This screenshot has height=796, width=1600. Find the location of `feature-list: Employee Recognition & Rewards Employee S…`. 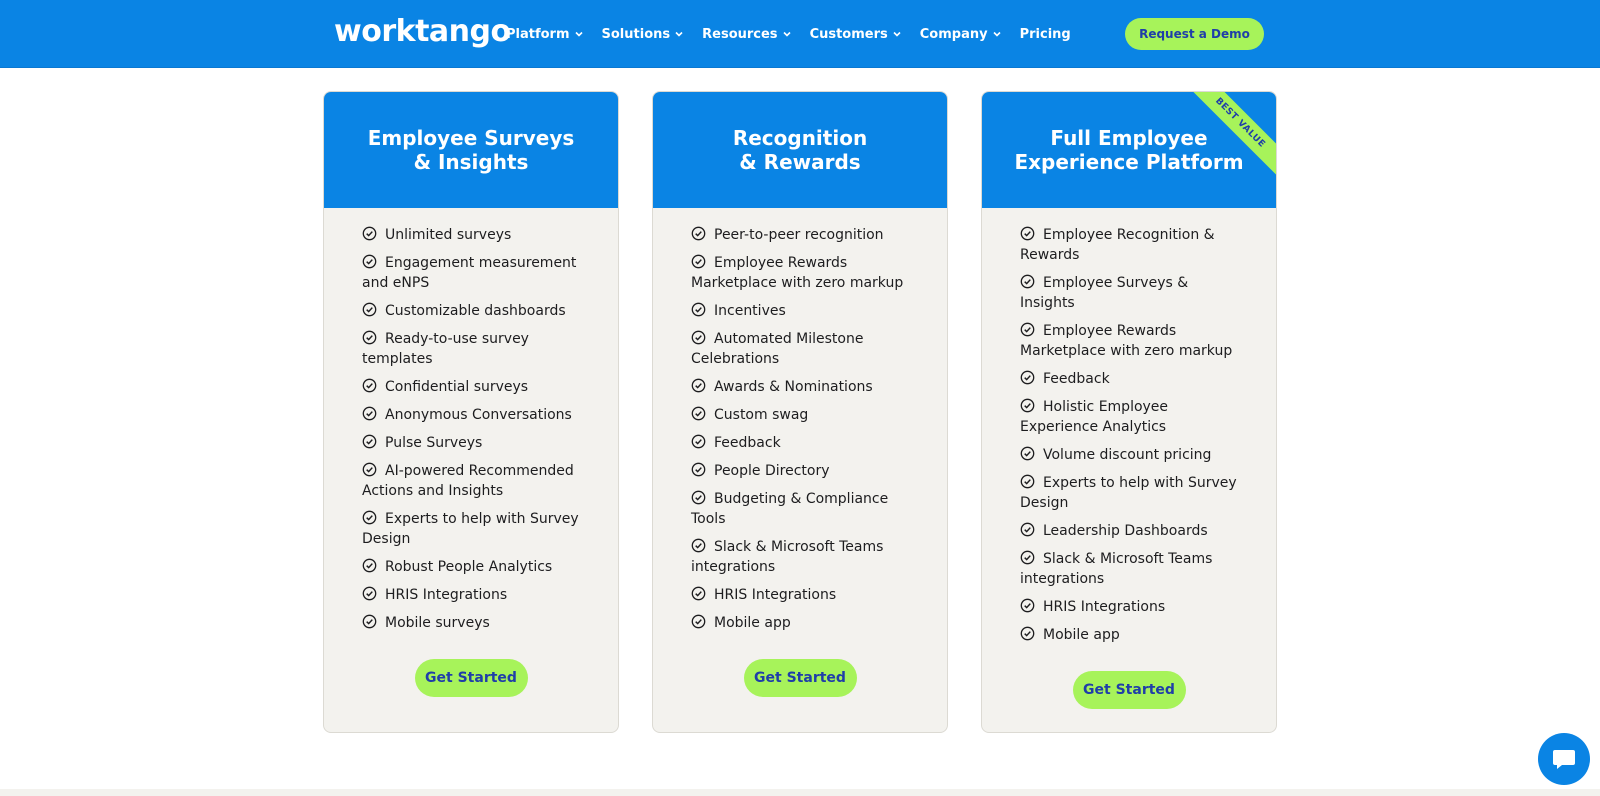

feature-list: Employee Recognition & Rewards Employee S… is located at coordinates (1129, 426).